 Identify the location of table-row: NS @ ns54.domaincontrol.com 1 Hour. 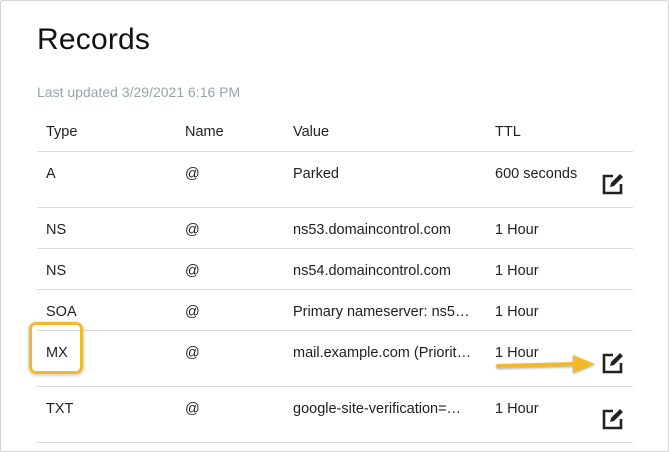
(335, 269).